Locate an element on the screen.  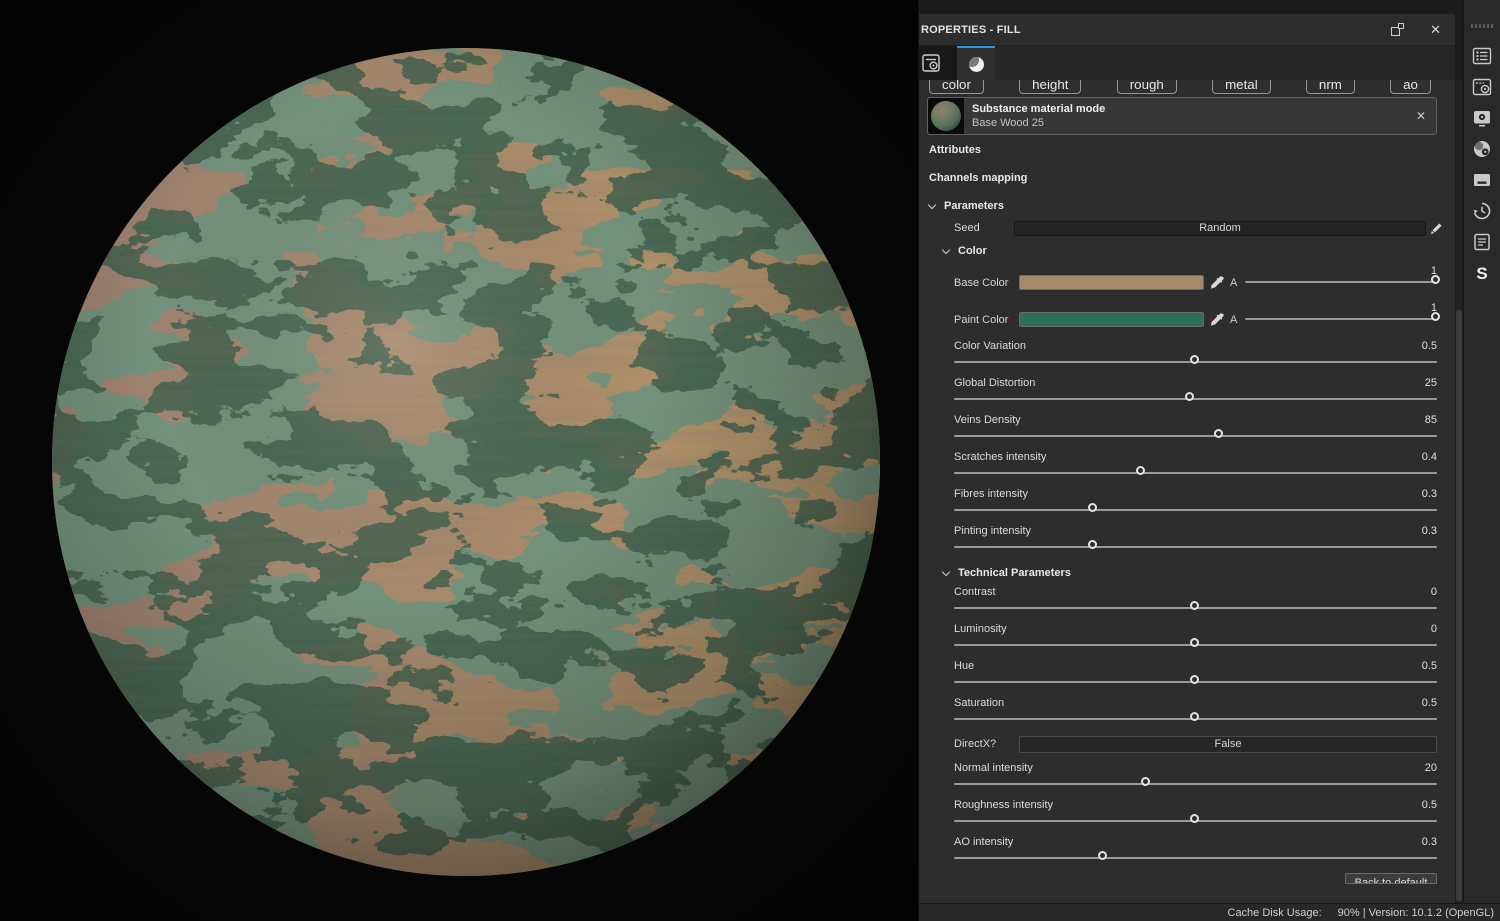
fill-settings-icon is located at coordinates (1482, 87).